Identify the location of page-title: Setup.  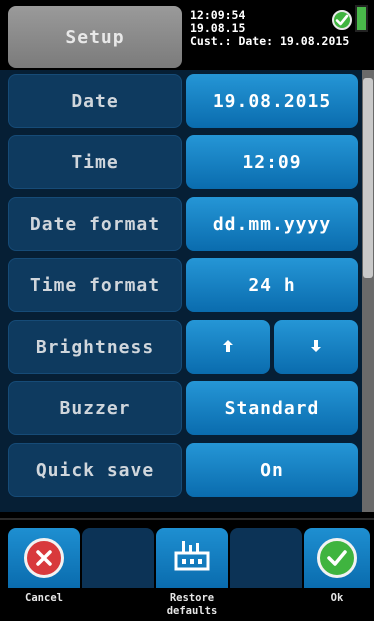
(95, 37).